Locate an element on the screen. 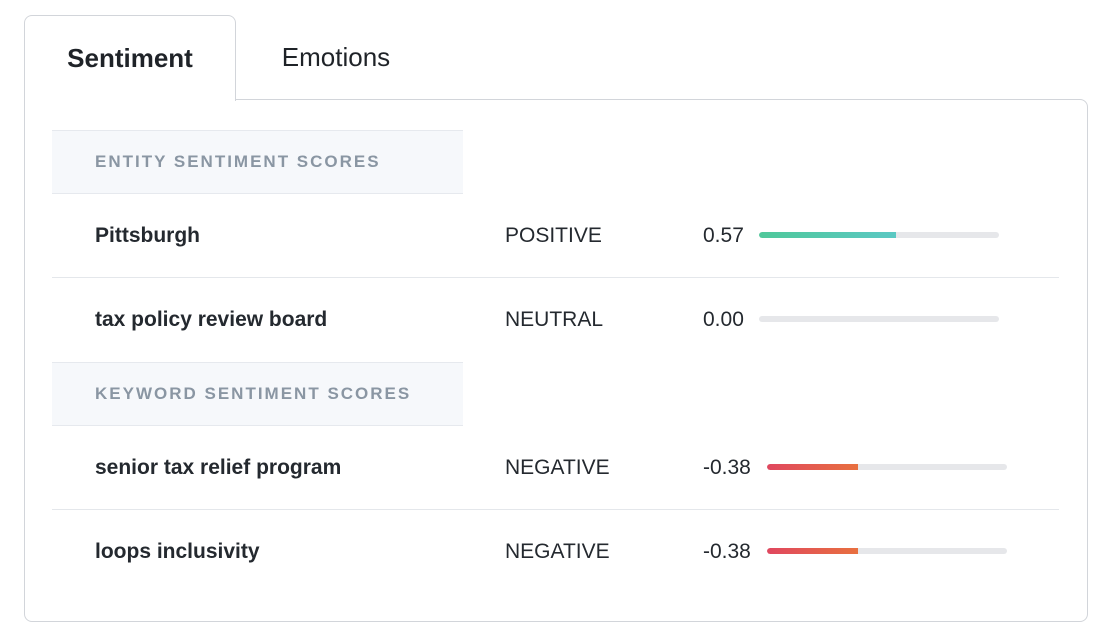 Image resolution: width=1112 pixels, height=630 pixels. table-row: senior tax relief program NEGATIVE -0.38 is located at coordinates (555, 468).